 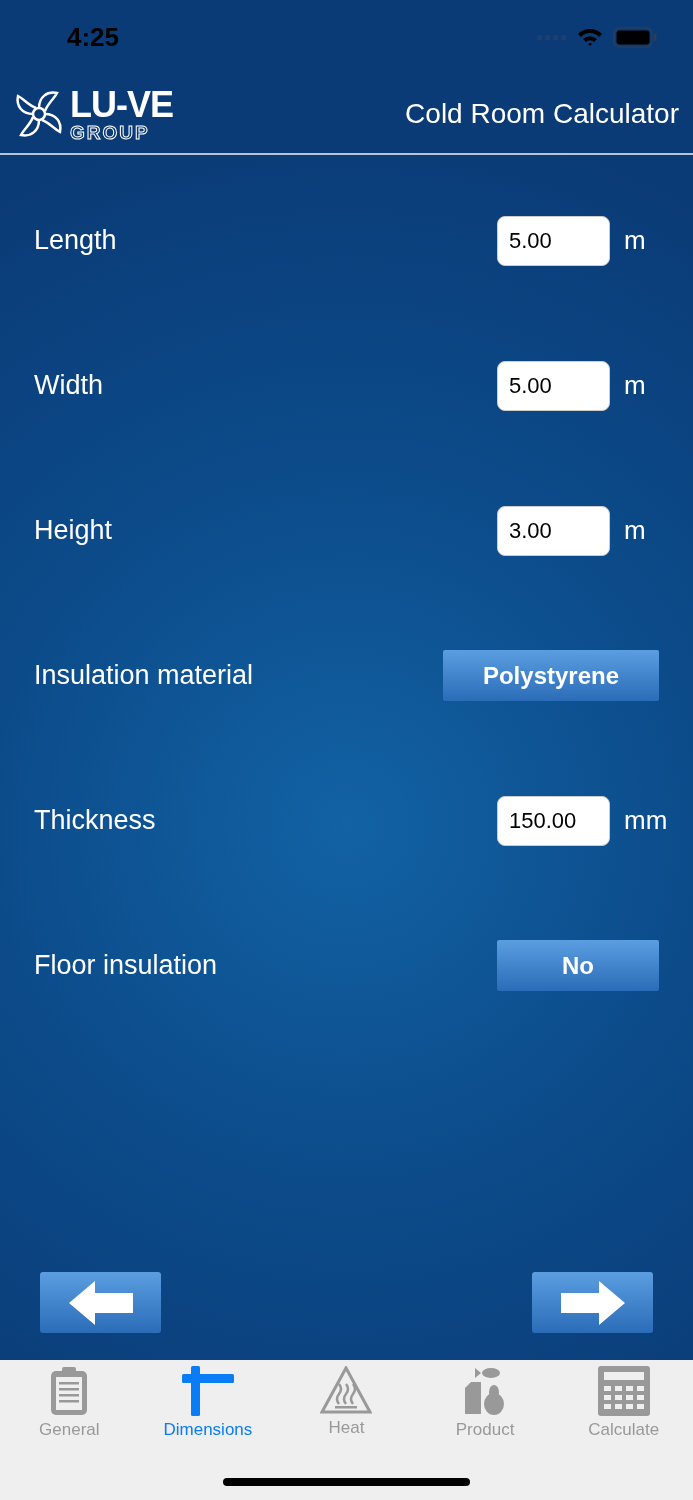 I want to click on toggle-button: No, so click(x=578, y=965).